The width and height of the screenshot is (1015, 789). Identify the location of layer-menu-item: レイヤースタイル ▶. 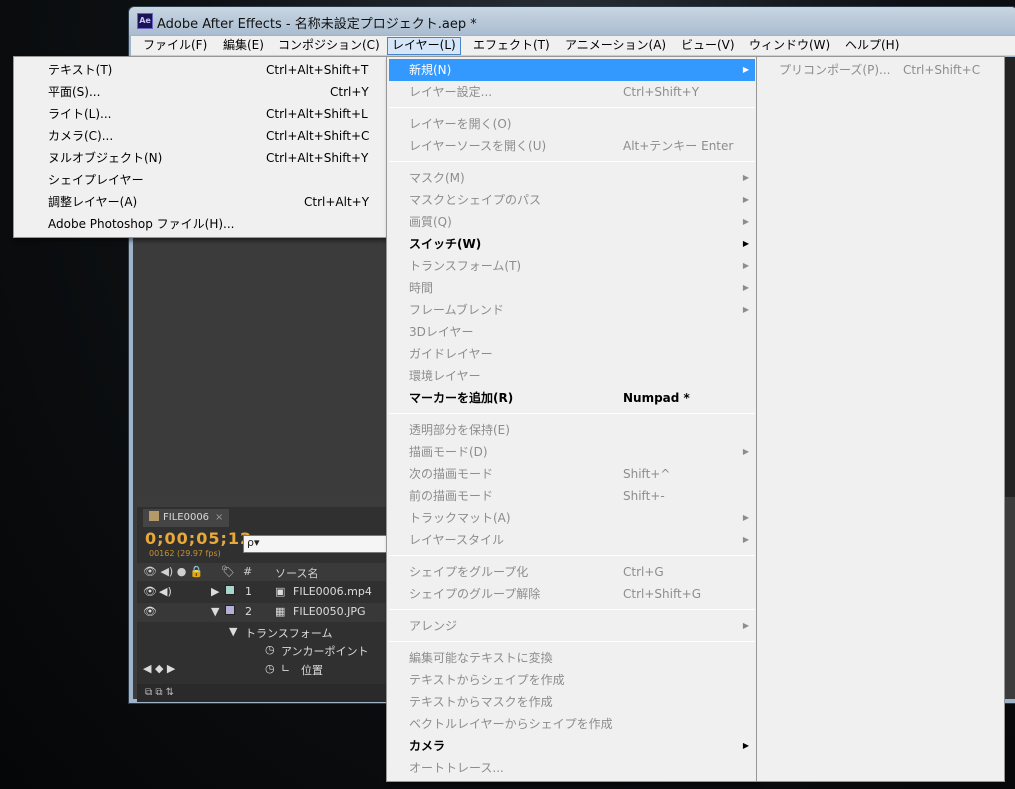
(572, 540).